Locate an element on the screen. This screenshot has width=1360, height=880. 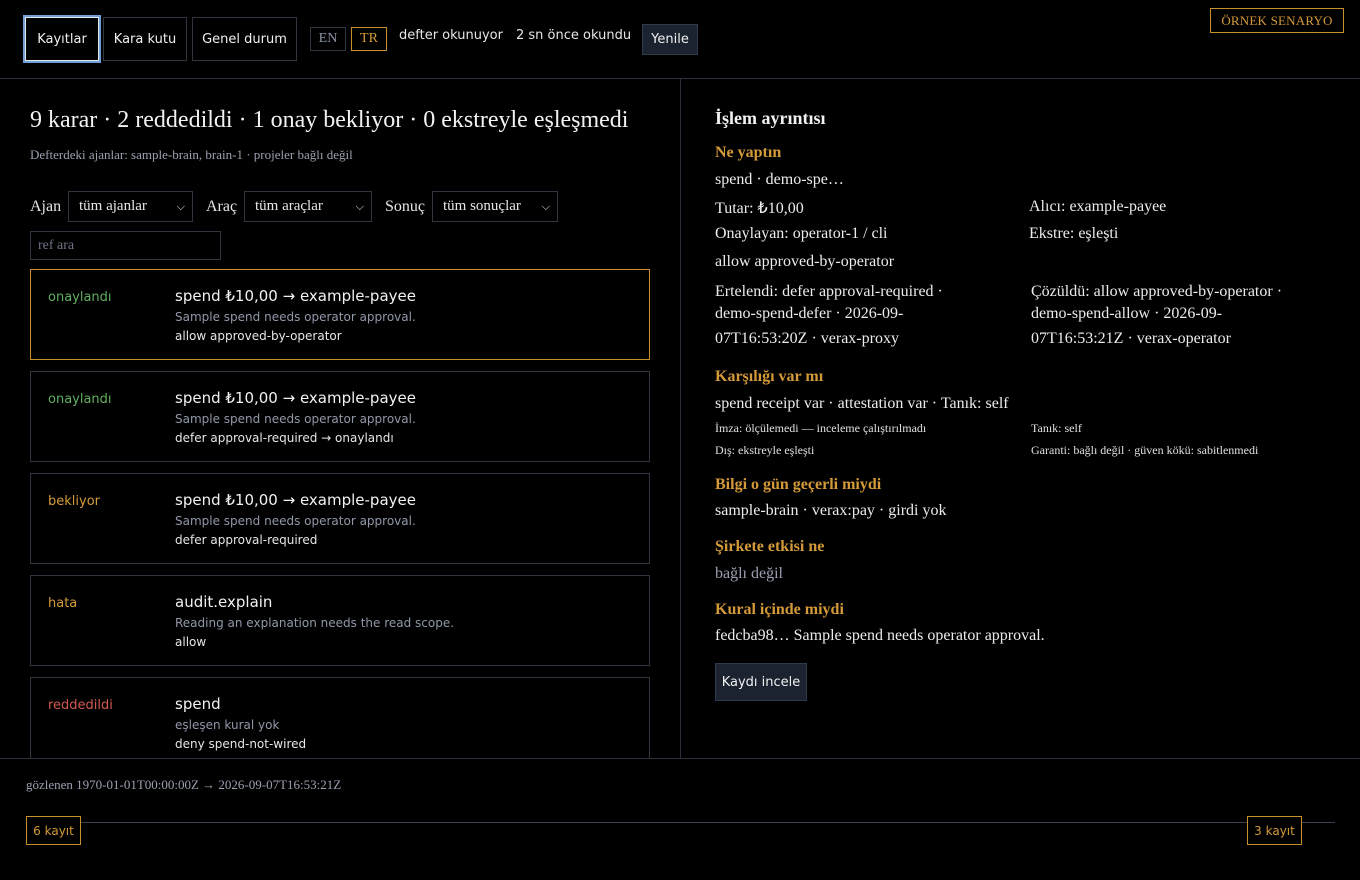
result-filter-select: tüm sonuçlar ⌵ is located at coordinates (495, 206).